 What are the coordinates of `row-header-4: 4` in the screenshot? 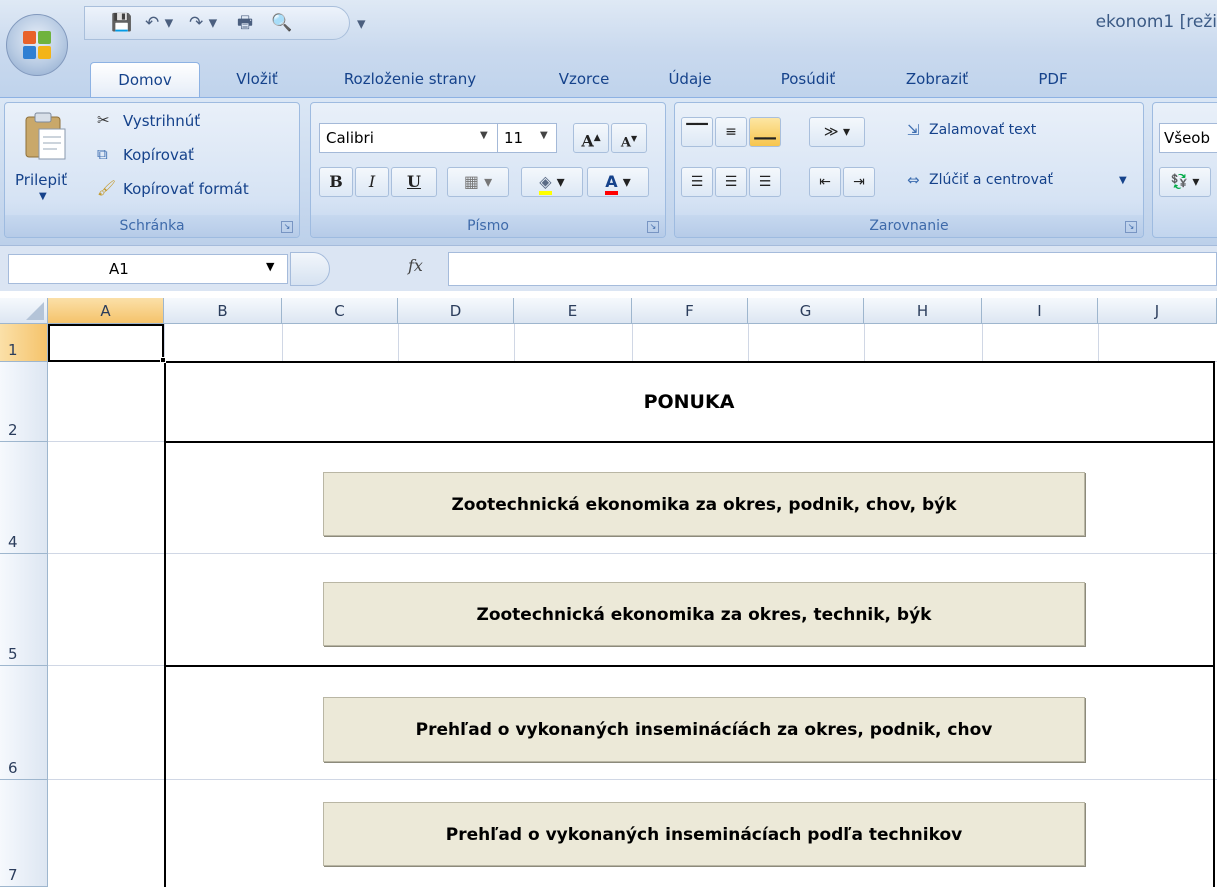 It's located at (24, 498).